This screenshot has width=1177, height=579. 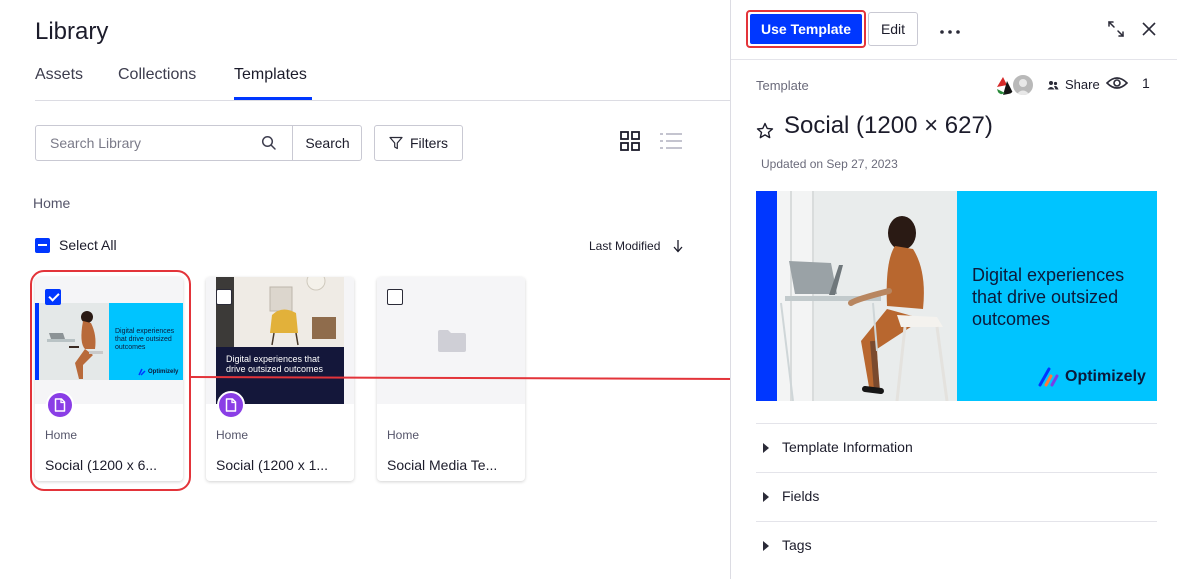 I want to click on preview-logo: Optimizely, so click(x=1091, y=377).